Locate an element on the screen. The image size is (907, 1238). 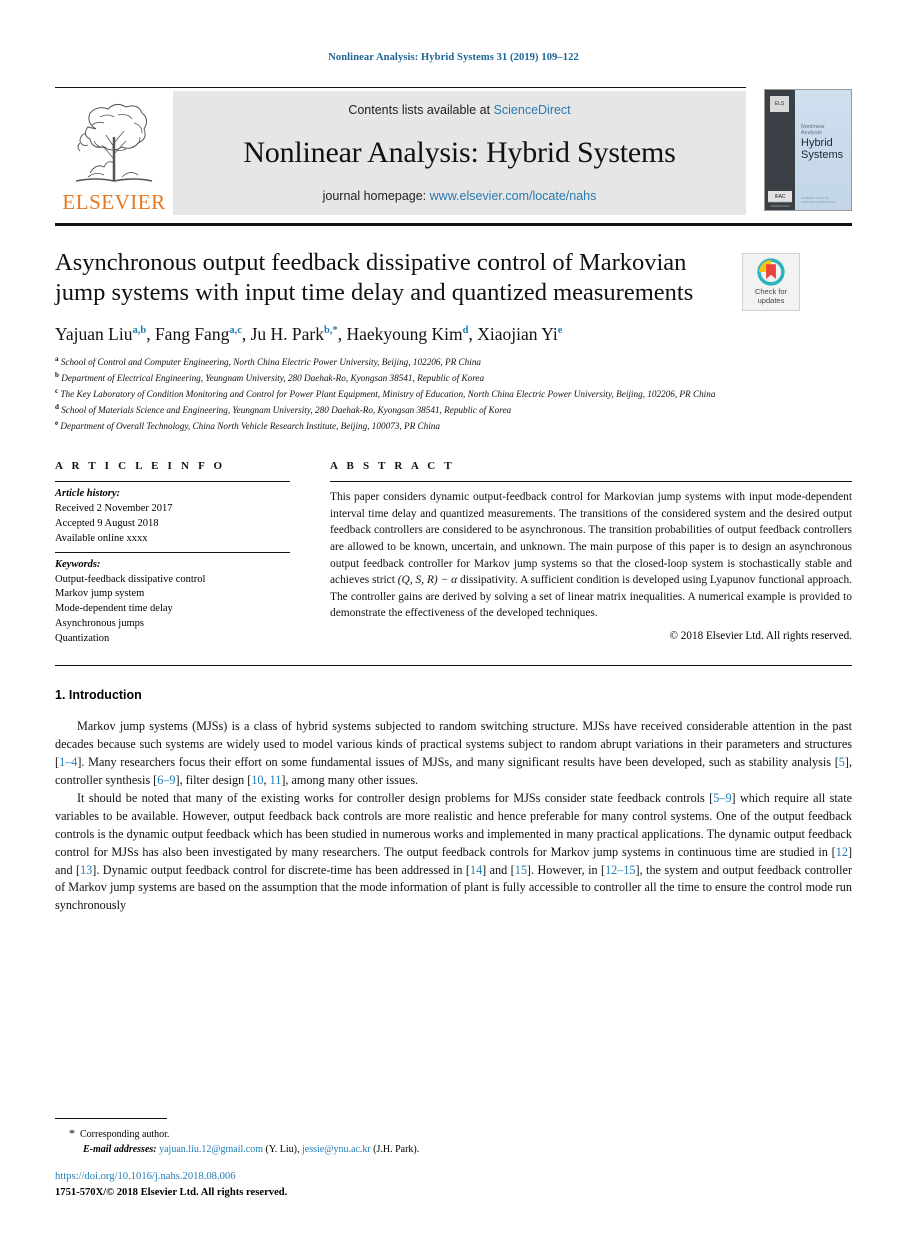
citation-ref: 15 is located at coordinates (521, 870).